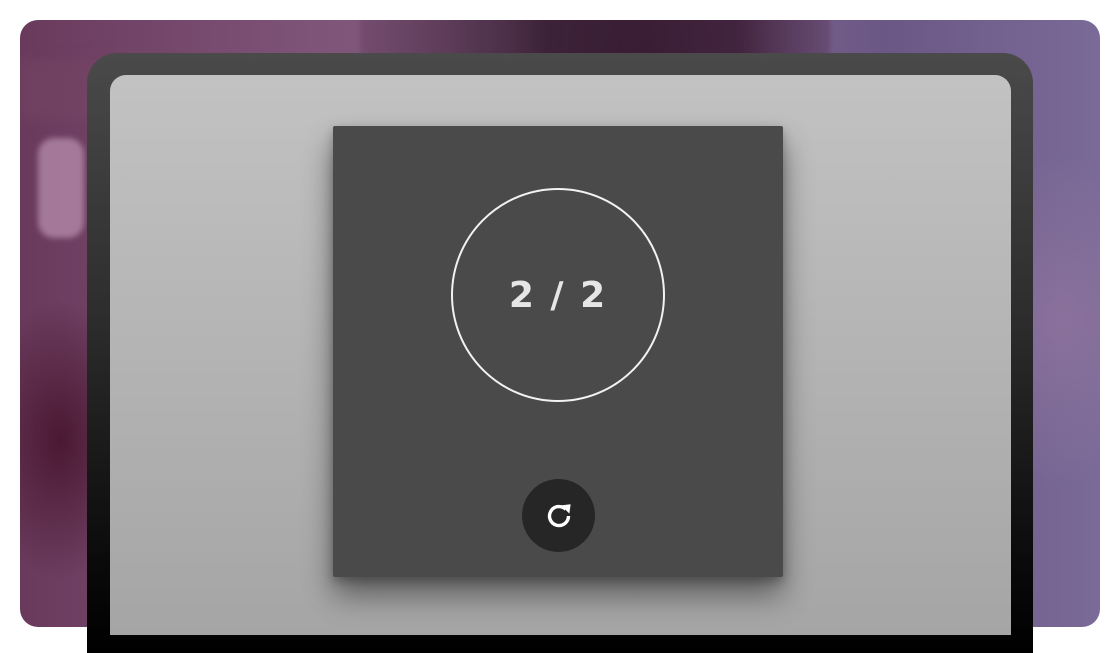  I want to click on progress-counter-ring: 2 / 2, so click(558, 295).